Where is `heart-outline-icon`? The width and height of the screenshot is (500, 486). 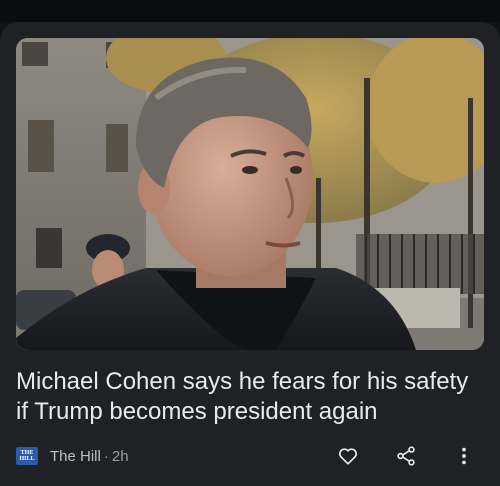 heart-outline-icon is located at coordinates (348, 456).